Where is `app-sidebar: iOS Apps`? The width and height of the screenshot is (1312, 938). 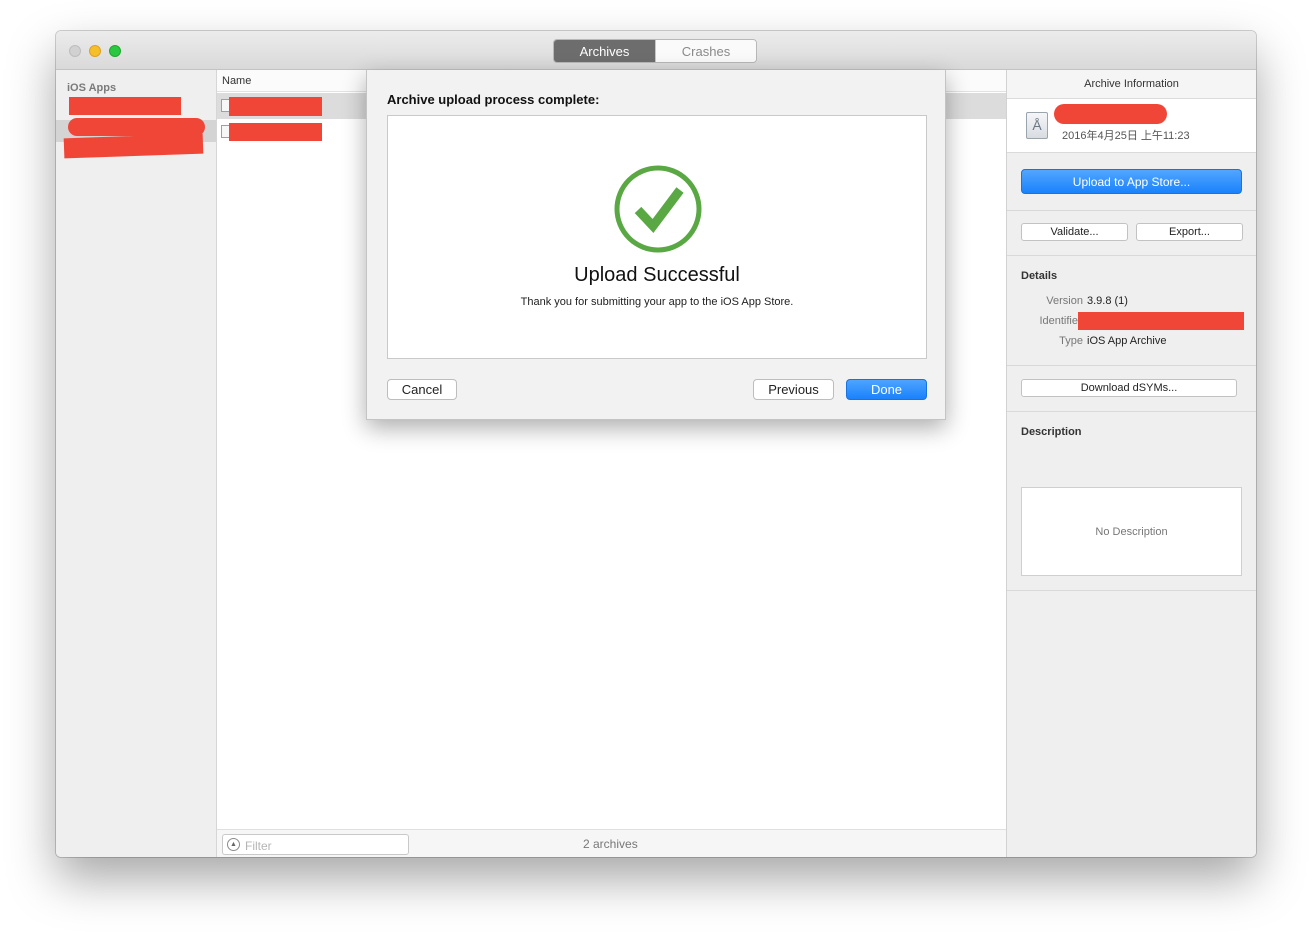 app-sidebar: iOS Apps is located at coordinates (136, 463).